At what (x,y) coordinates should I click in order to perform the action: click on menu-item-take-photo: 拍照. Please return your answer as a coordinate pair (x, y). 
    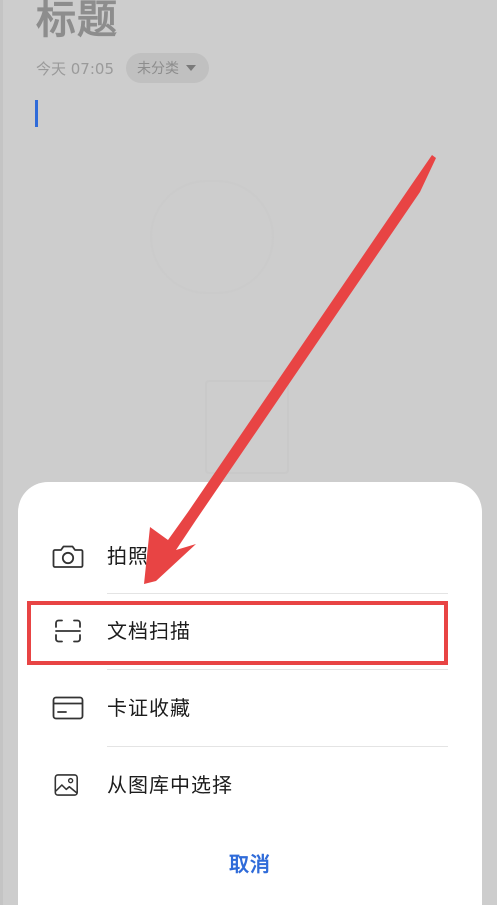
    Looking at the image, I should click on (250, 556).